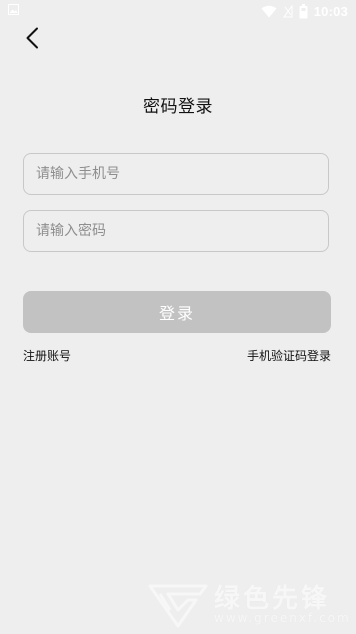 The width and height of the screenshot is (356, 634). What do you see at coordinates (289, 355) in the screenshot?
I see `sms-login-link: 手机验证码登录` at bounding box center [289, 355].